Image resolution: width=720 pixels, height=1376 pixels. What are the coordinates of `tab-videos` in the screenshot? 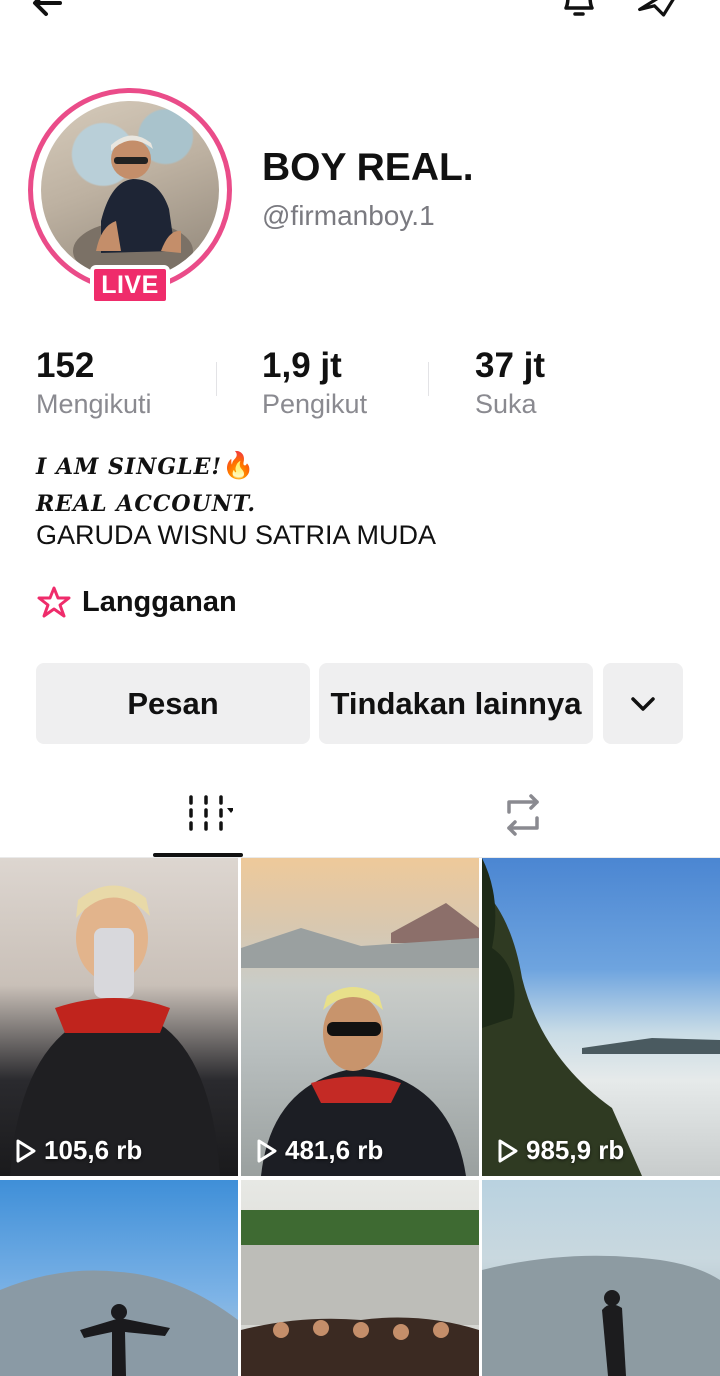 It's located at (198, 815).